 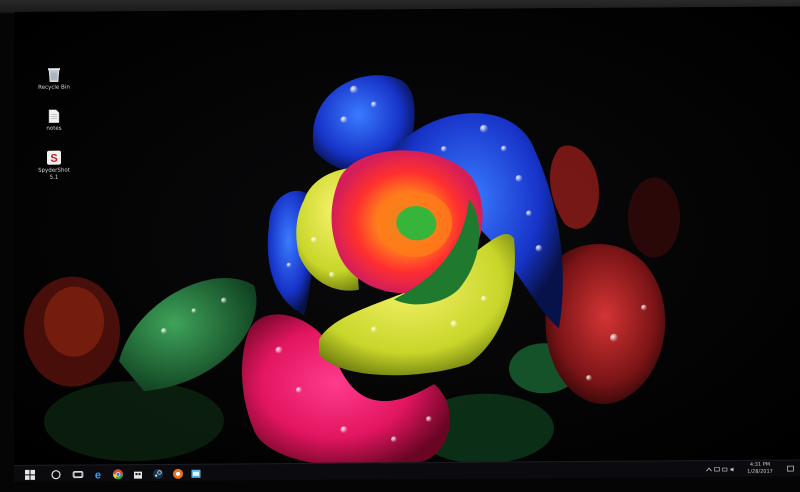 What do you see at coordinates (717, 469) in the screenshot?
I see `network-icon` at bounding box center [717, 469].